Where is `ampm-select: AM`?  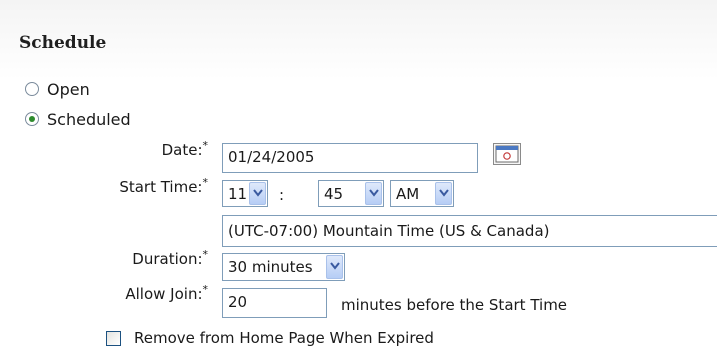
ampm-select: AM is located at coordinates (422, 193).